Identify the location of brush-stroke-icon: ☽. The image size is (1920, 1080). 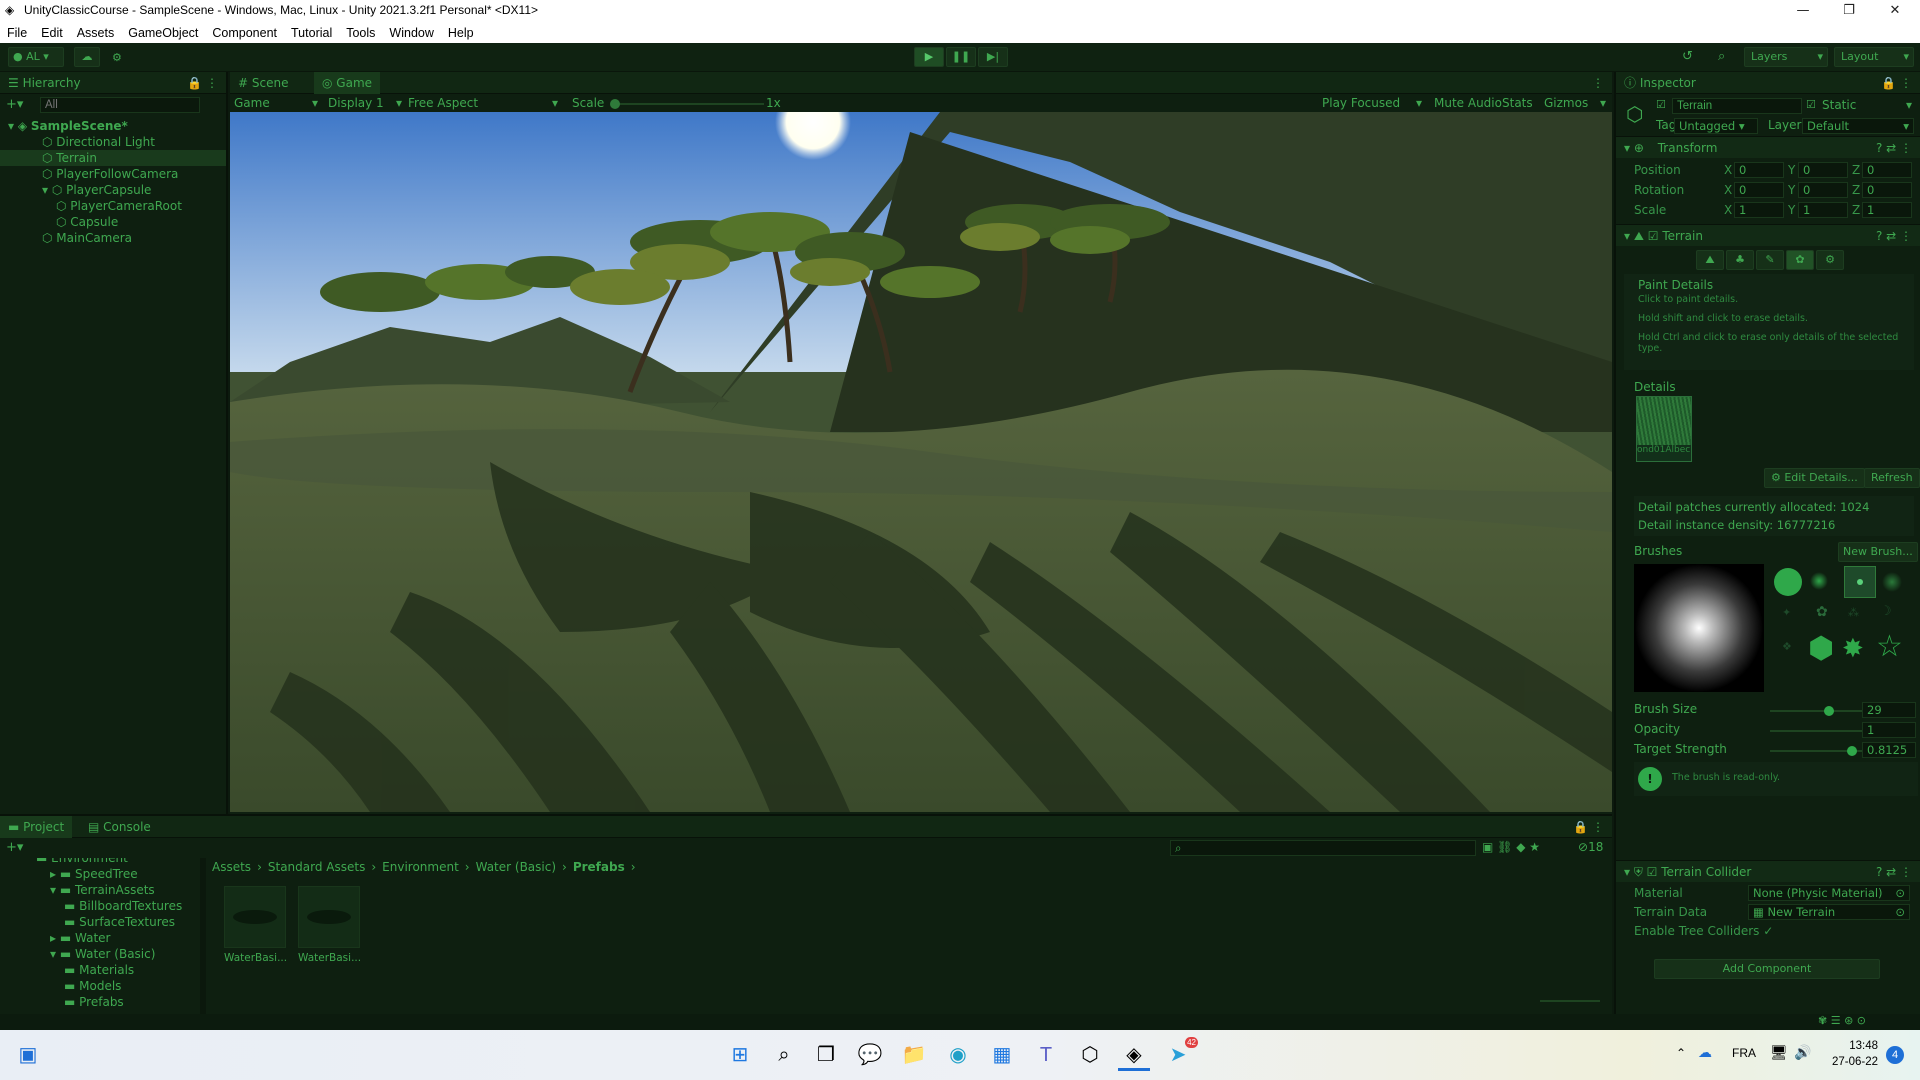
(1886, 611).